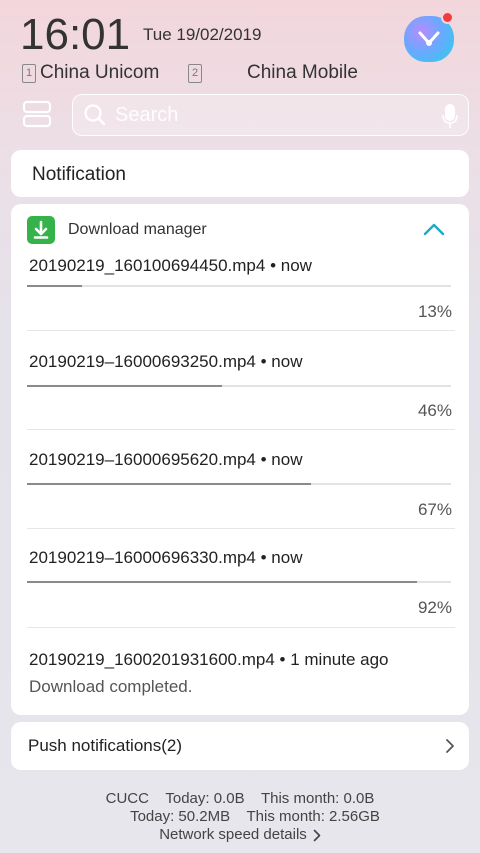 Image resolution: width=480 pixels, height=853 pixels. What do you see at coordinates (142, 459) in the screenshot?
I see `file-name: 20190219–16000695620.mp4` at bounding box center [142, 459].